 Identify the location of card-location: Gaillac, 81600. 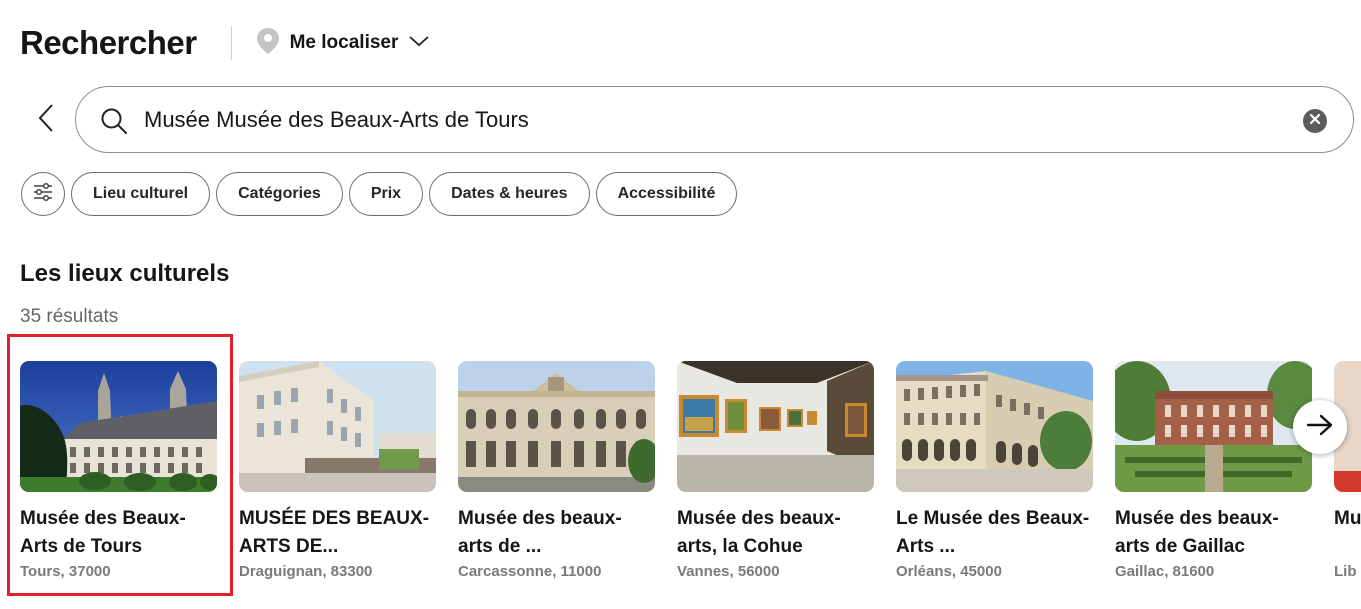
(1165, 571).